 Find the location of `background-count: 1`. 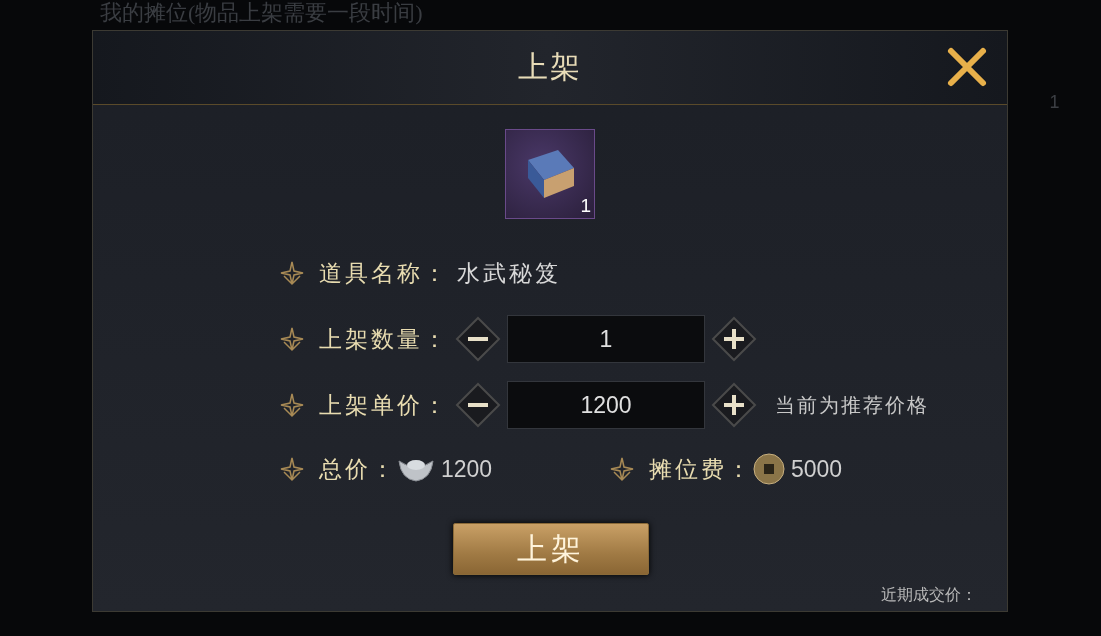

background-count: 1 is located at coordinates (1054, 102).